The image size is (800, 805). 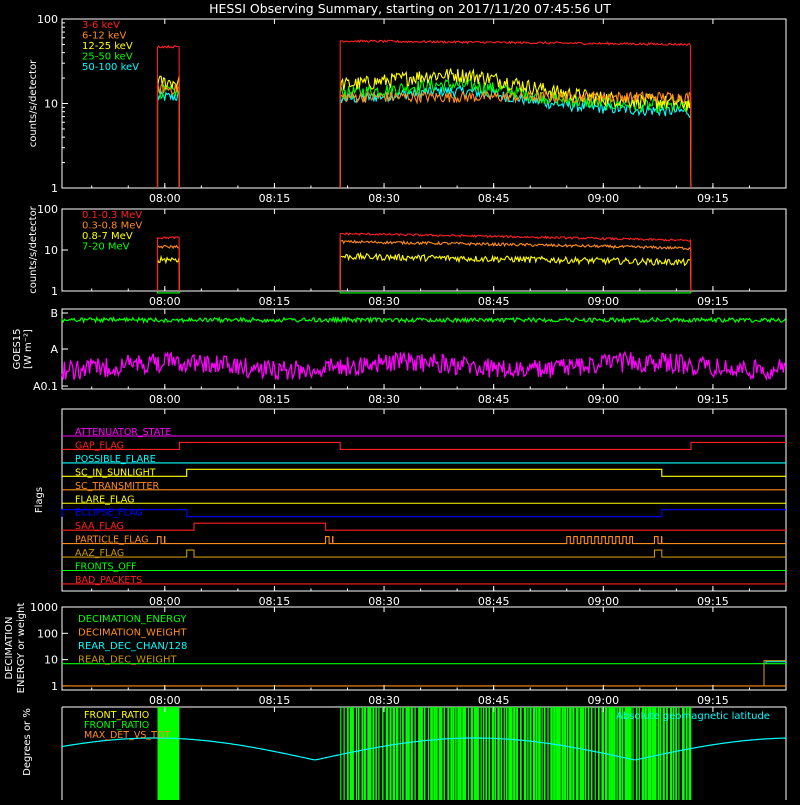 What do you see at coordinates (132, 633) in the screenshot?
I see `decimation-legend-entry: DECIMATION_WEIGHT` at bounding box center [132, 633].